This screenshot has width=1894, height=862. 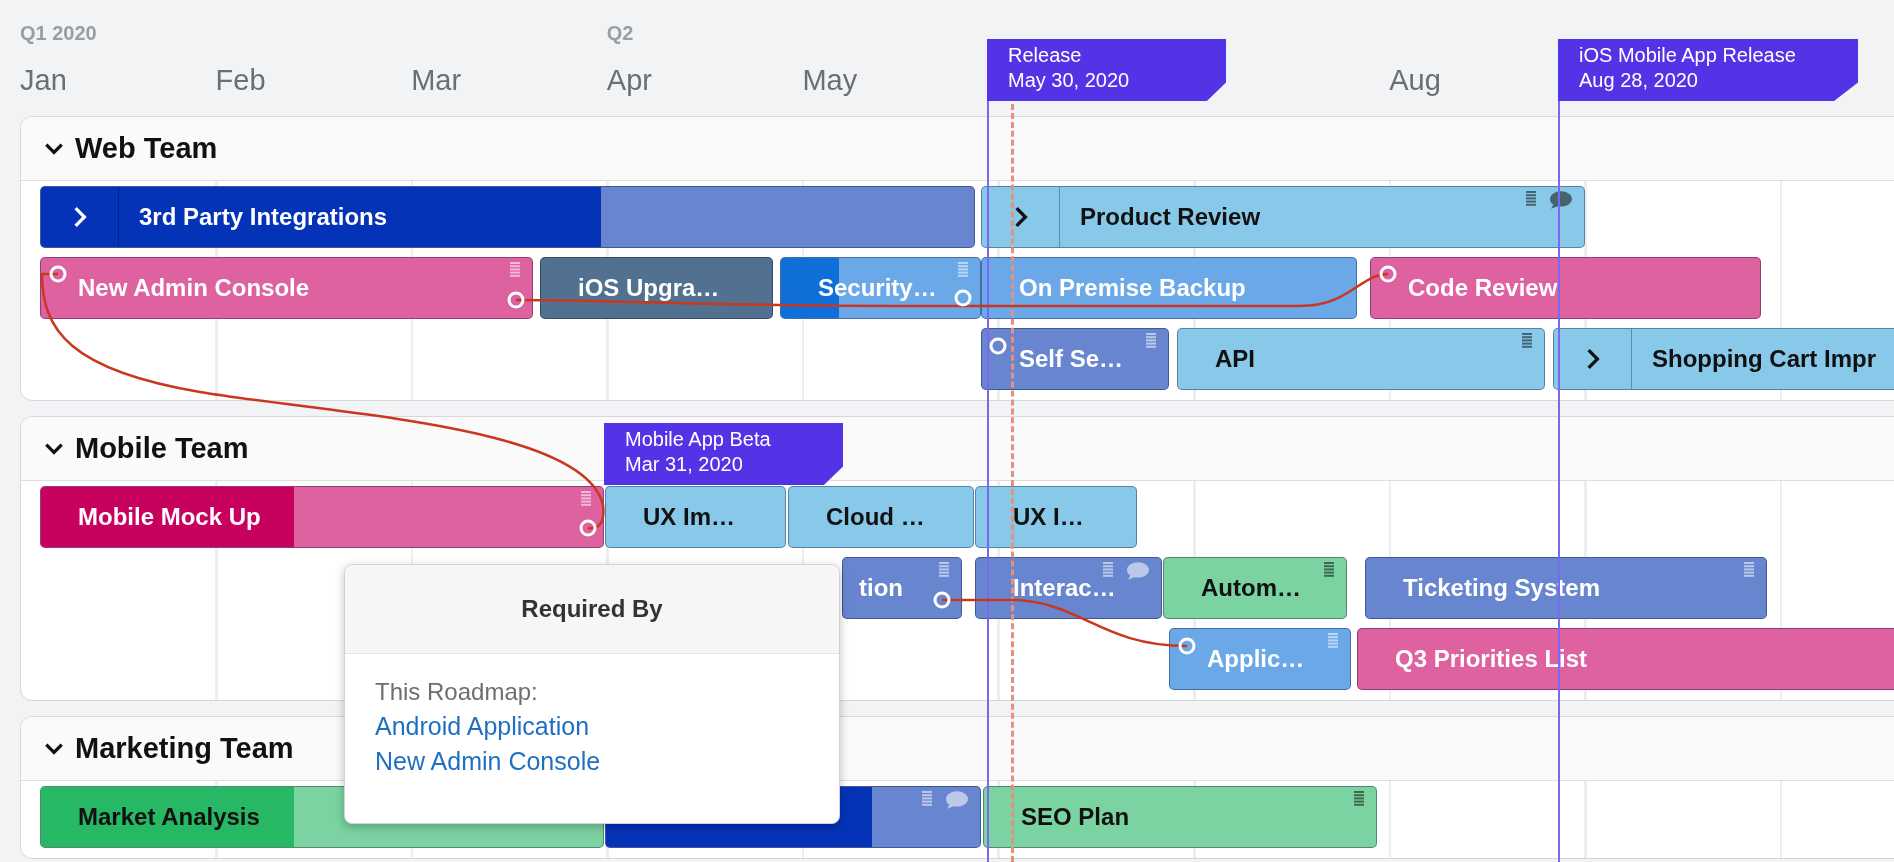 What do you see at coordinates (1415, 80) in the screenshot?
I see `month-label: Aug` at bounding box center [1415, 80].